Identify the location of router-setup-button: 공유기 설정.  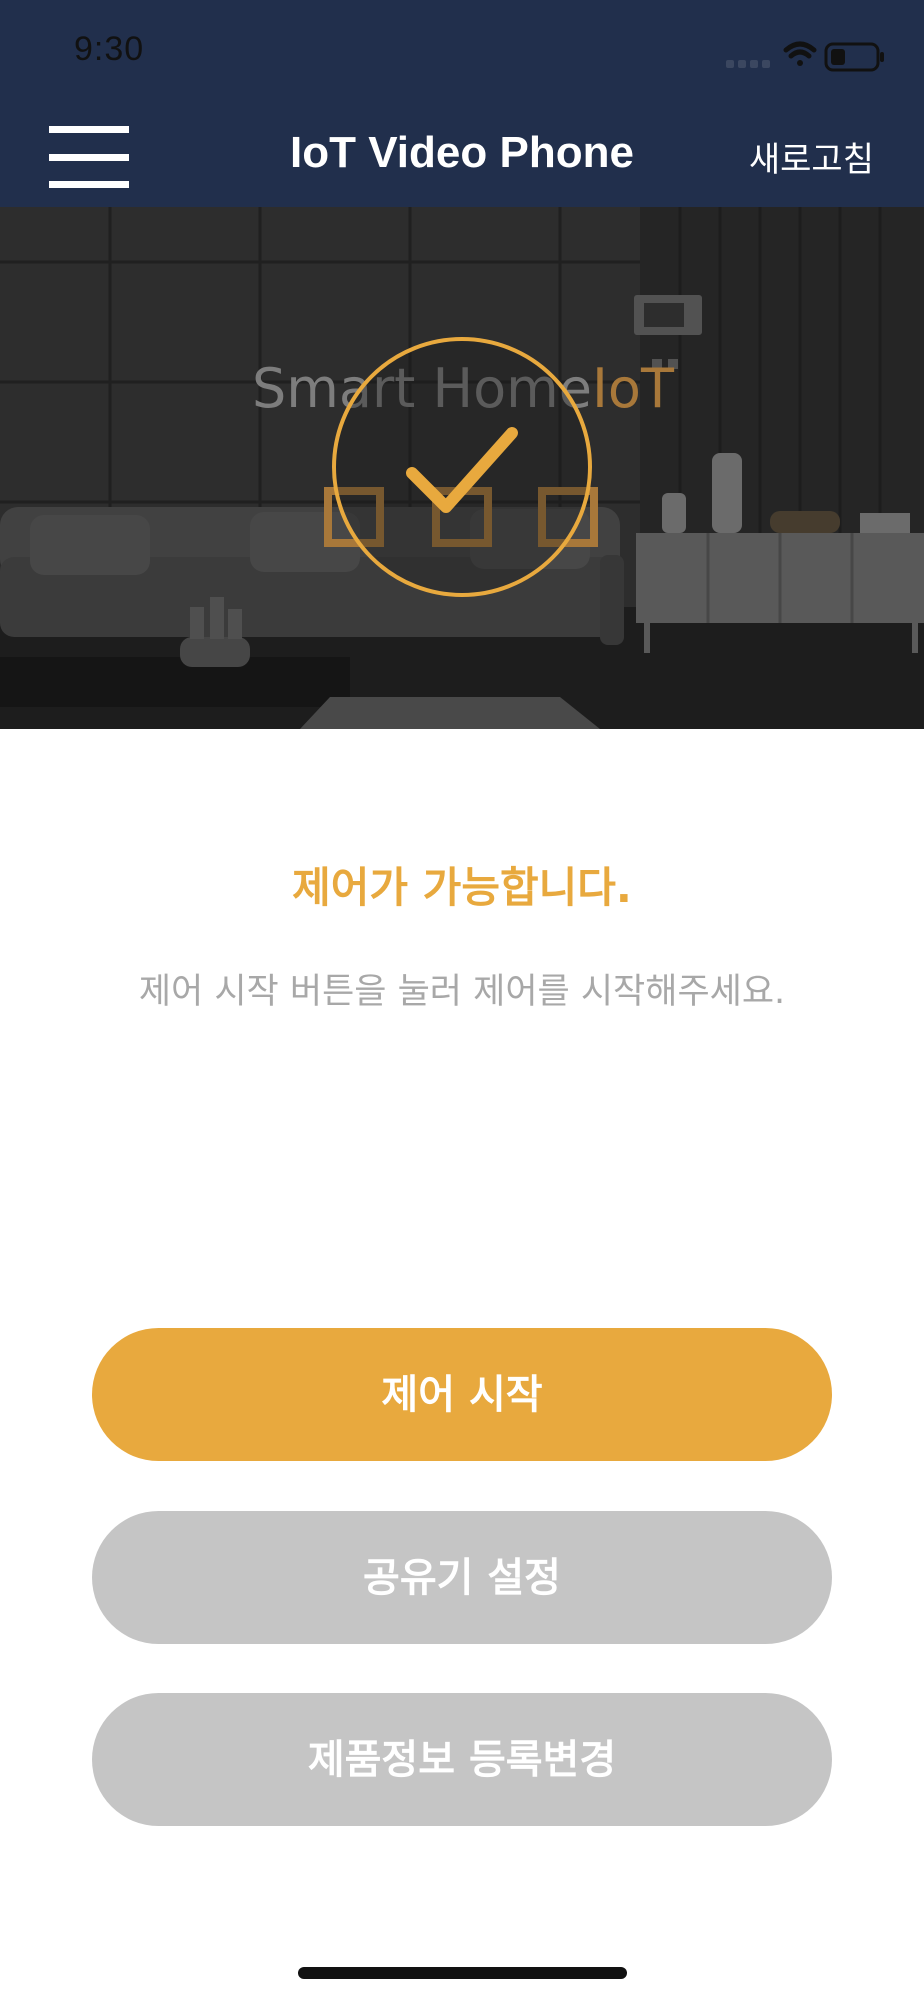
(462, 1577).